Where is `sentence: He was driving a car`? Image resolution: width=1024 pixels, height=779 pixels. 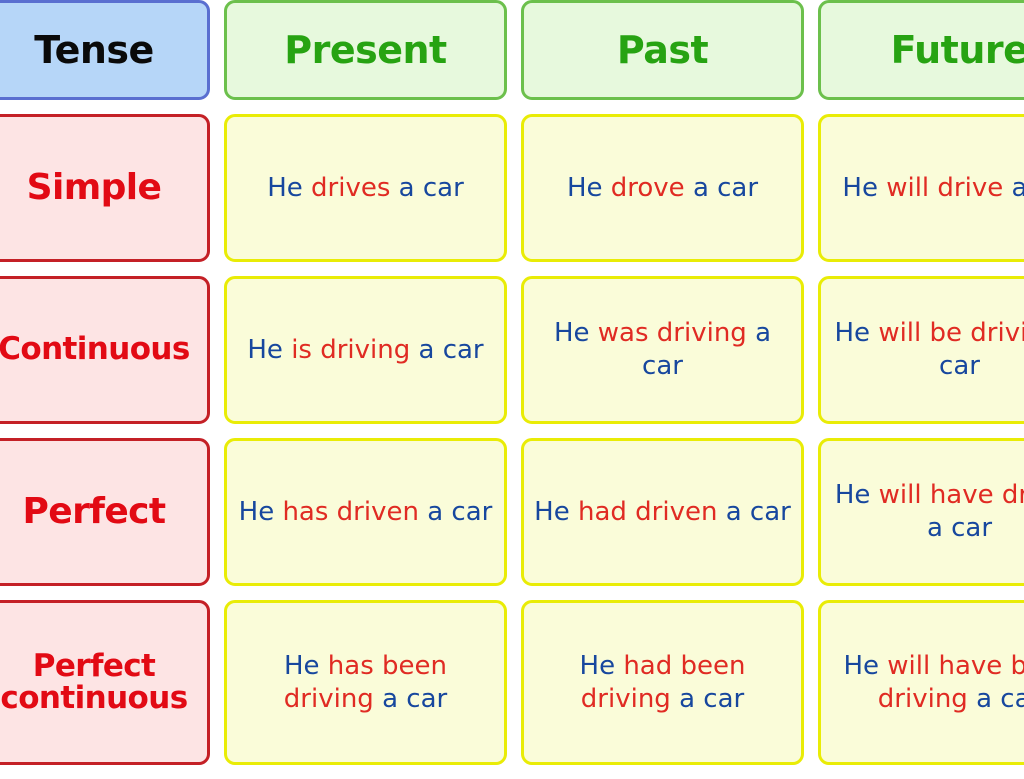 sentence: He was driving a car is located at coordinates (662, 350).